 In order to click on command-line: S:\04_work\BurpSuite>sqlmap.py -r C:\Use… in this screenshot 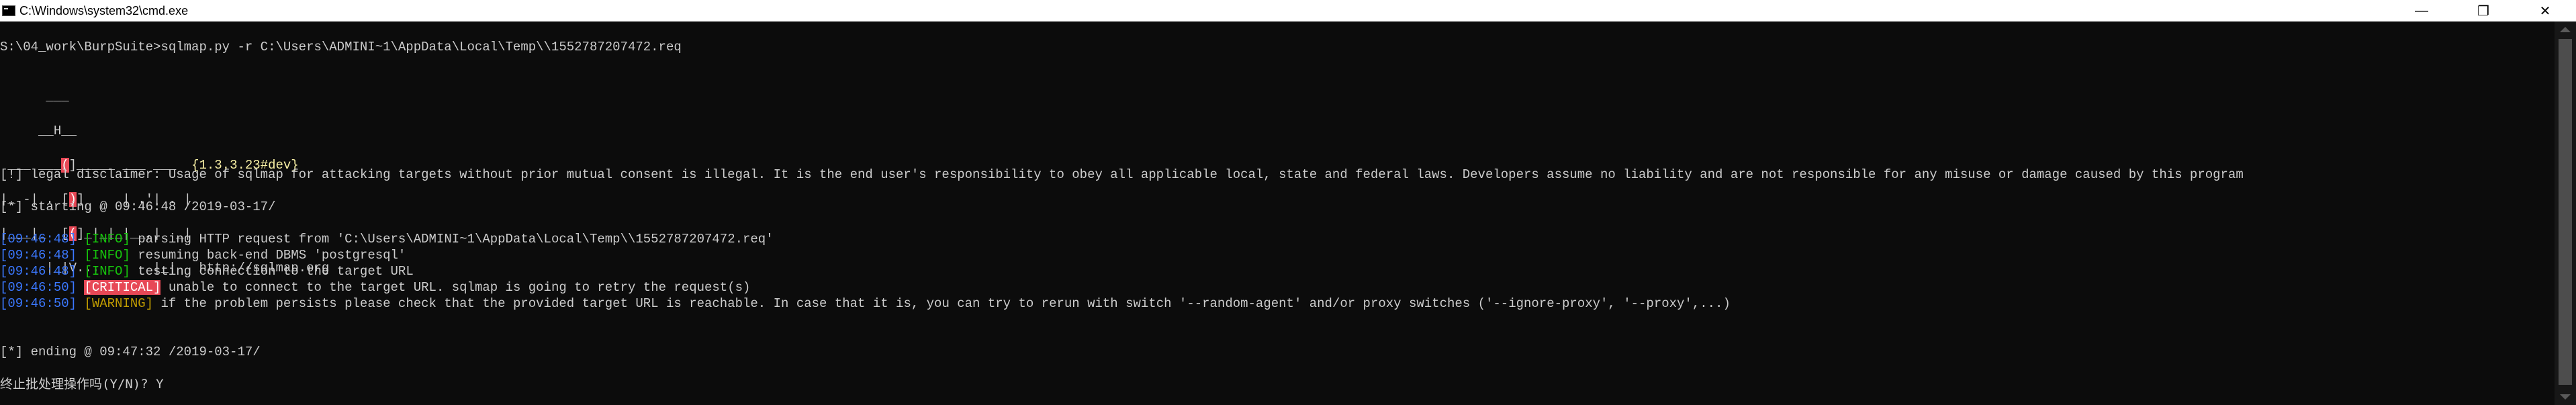, I will do `click(341, 47)`.